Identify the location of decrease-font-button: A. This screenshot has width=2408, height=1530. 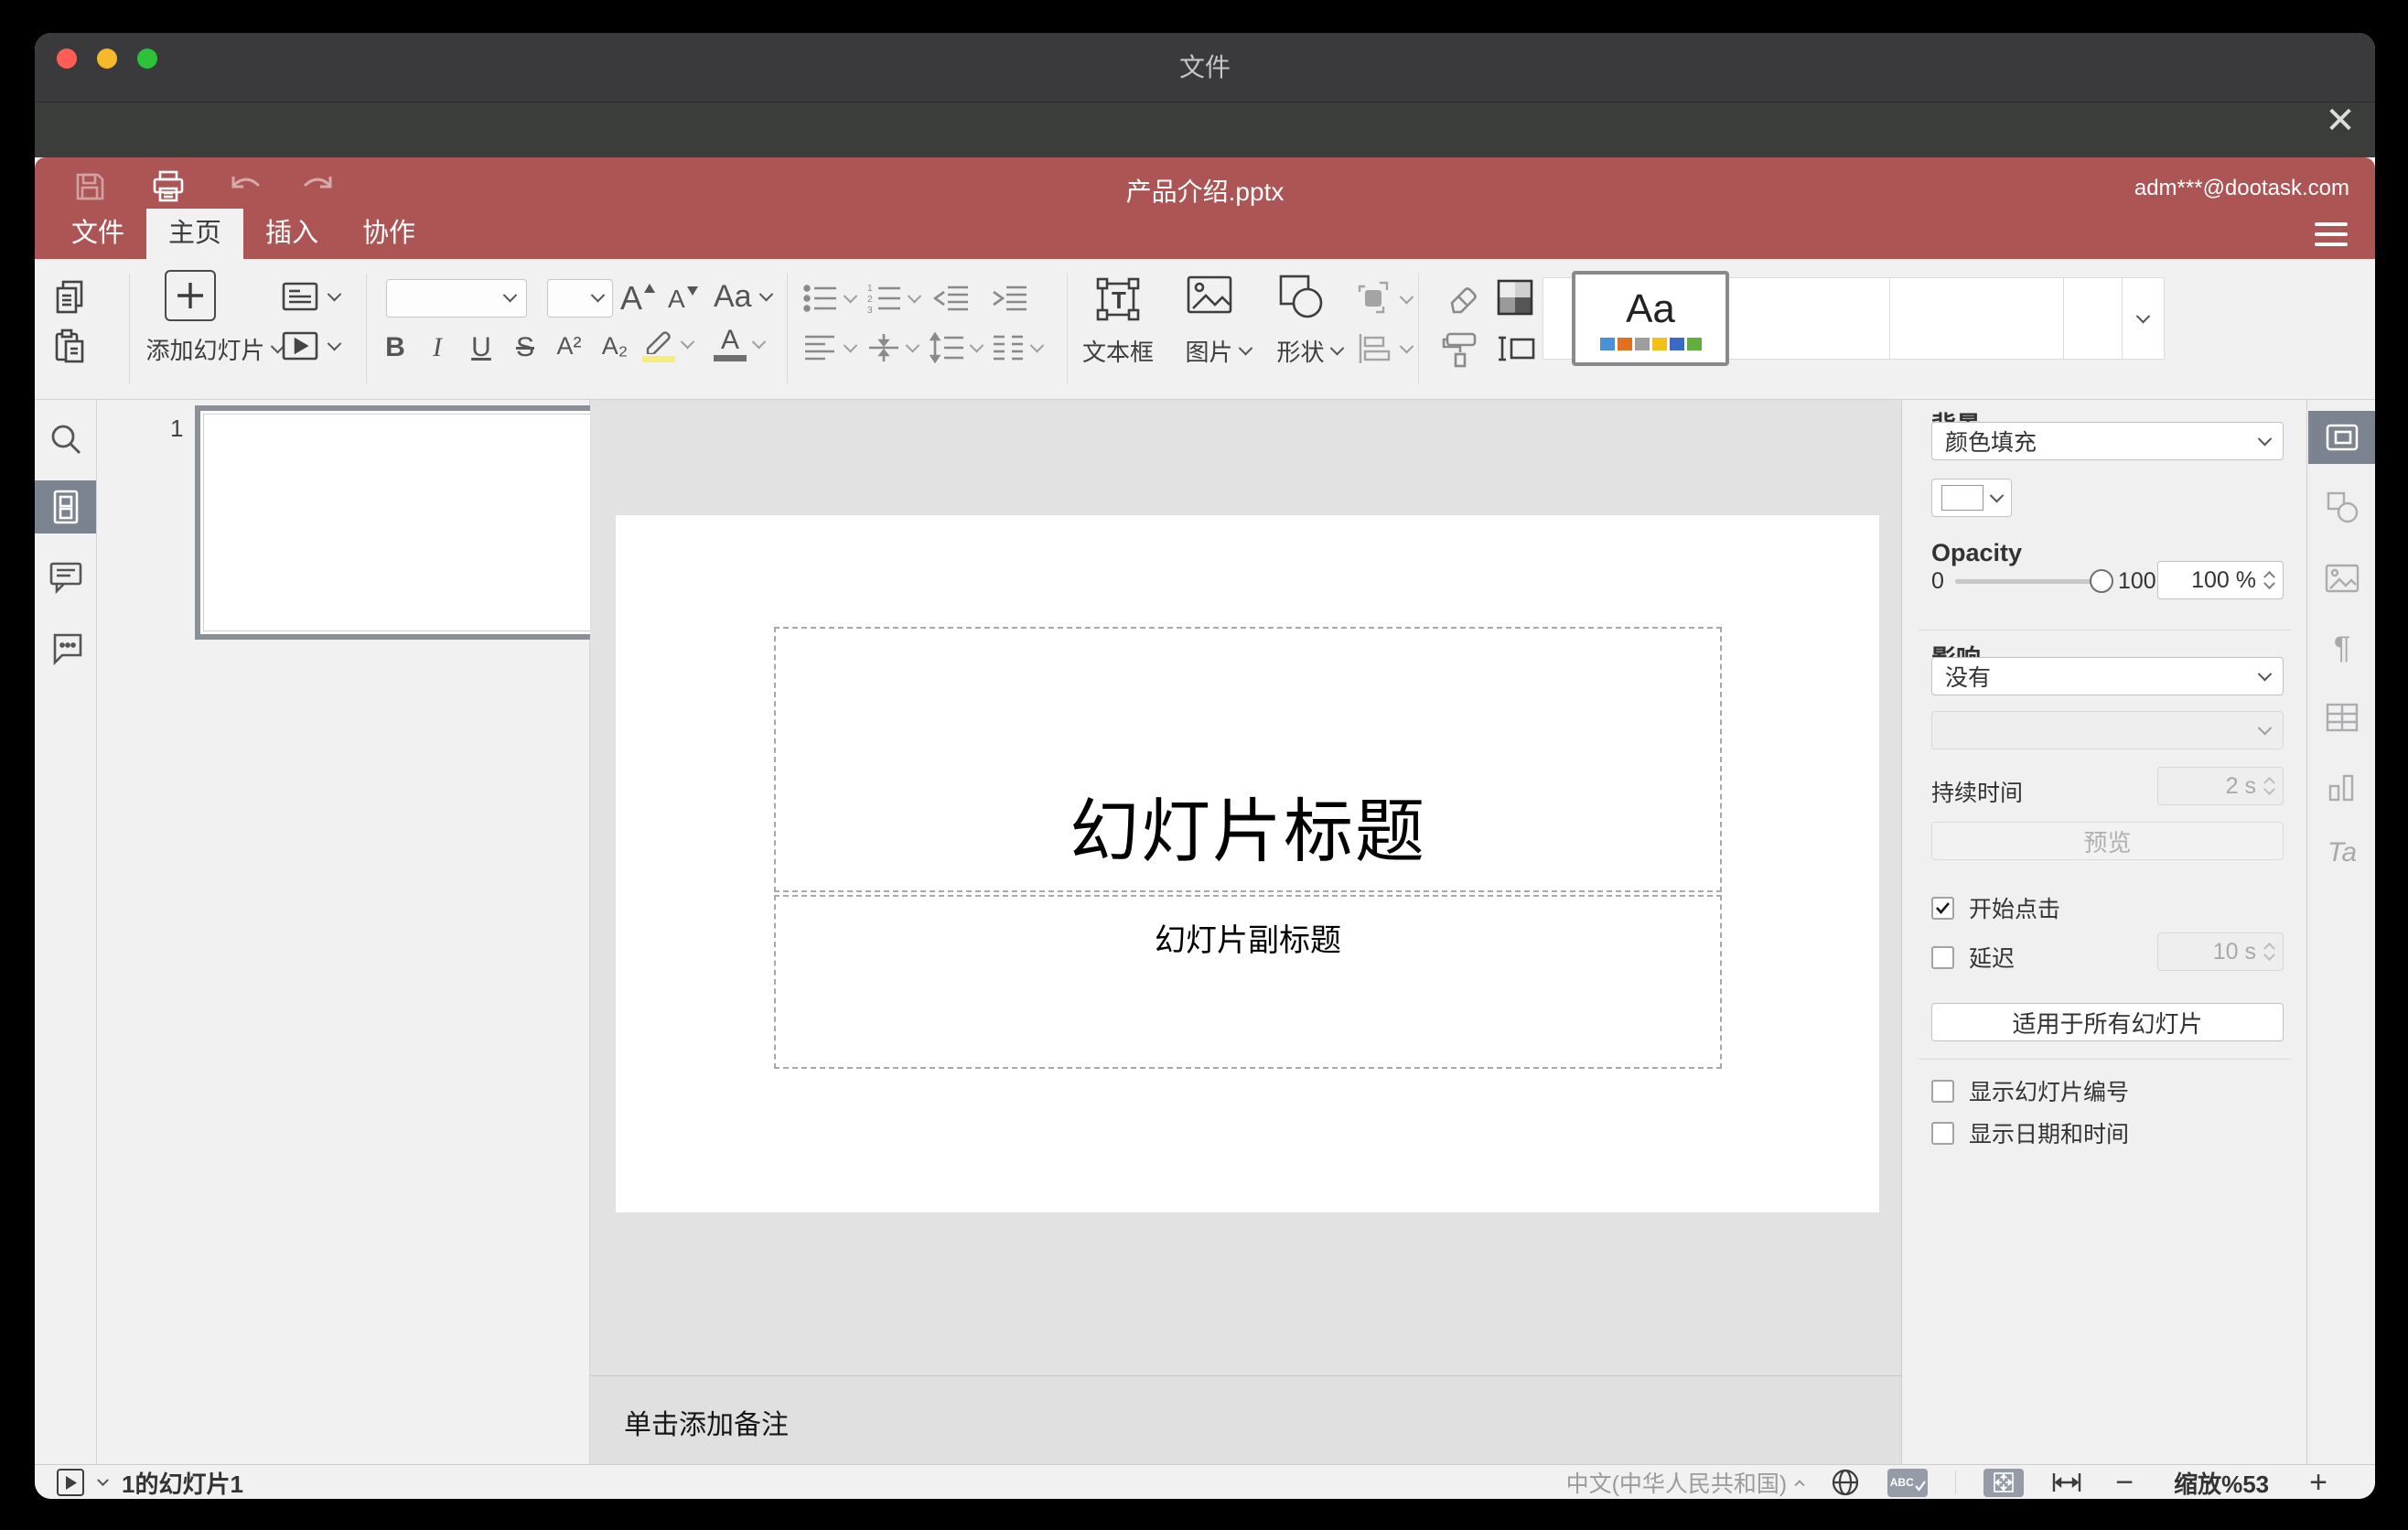
(683, 299).